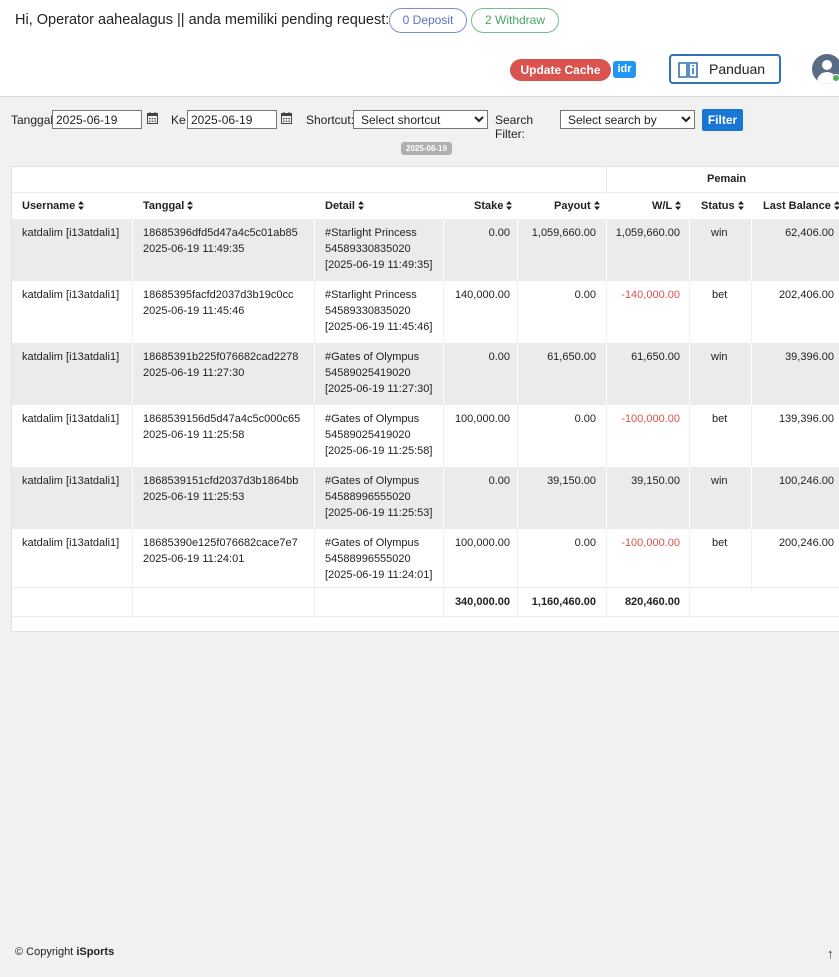 The image size is (839, 977). I want to click on column-header-label: Status, so click(718, 206).